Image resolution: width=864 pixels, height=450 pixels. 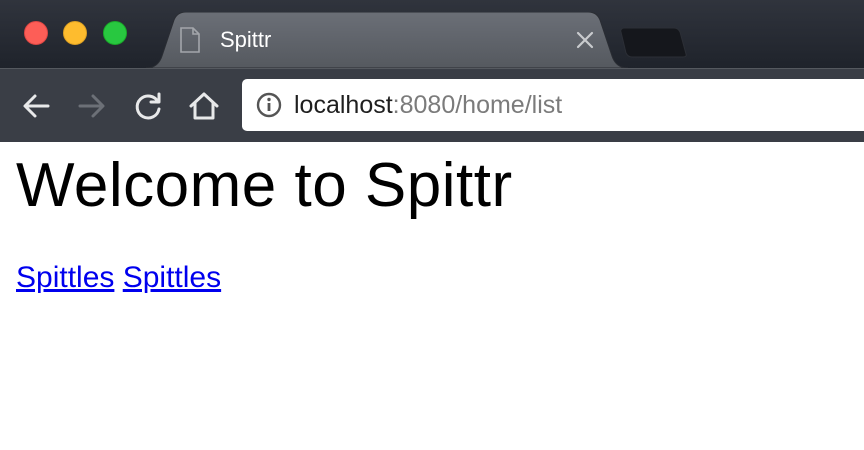 I want to click on new-tab-button, so click(x=654, y=42).